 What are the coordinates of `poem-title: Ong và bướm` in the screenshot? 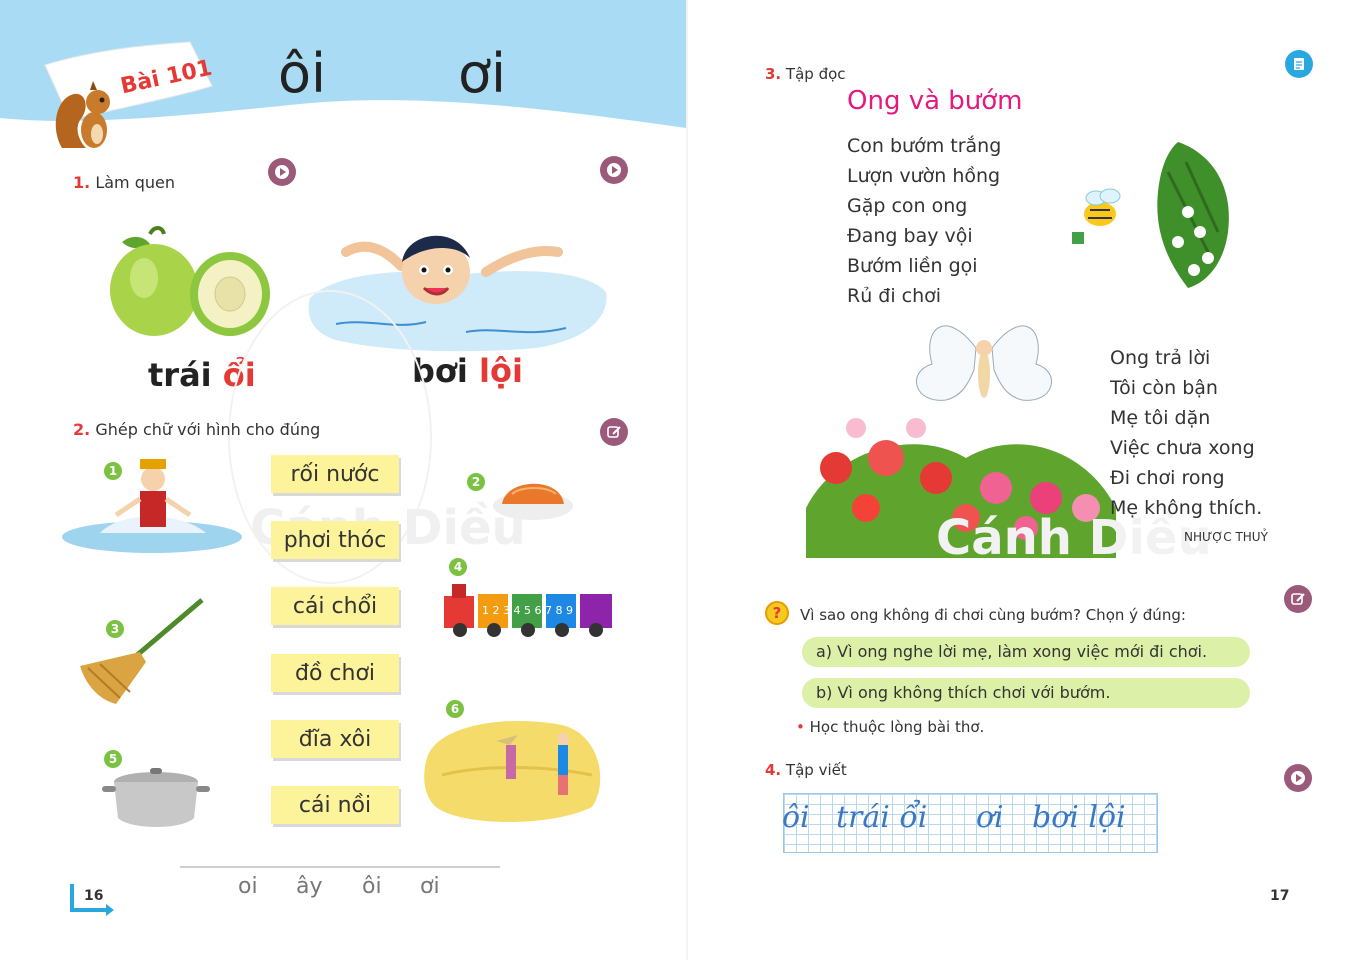 It's located at (935, 101).